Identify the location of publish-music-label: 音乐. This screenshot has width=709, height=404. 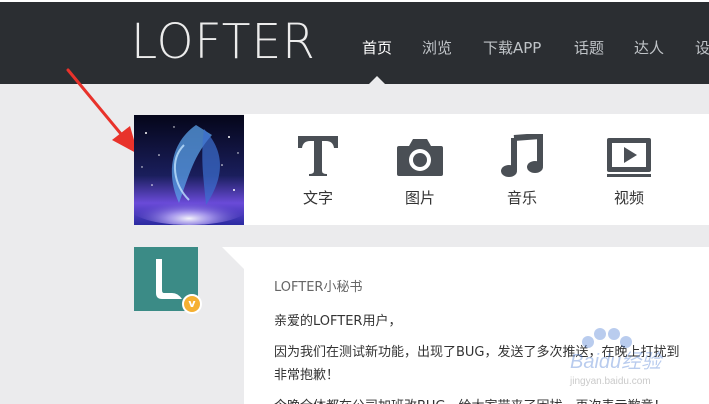
(521, 198).